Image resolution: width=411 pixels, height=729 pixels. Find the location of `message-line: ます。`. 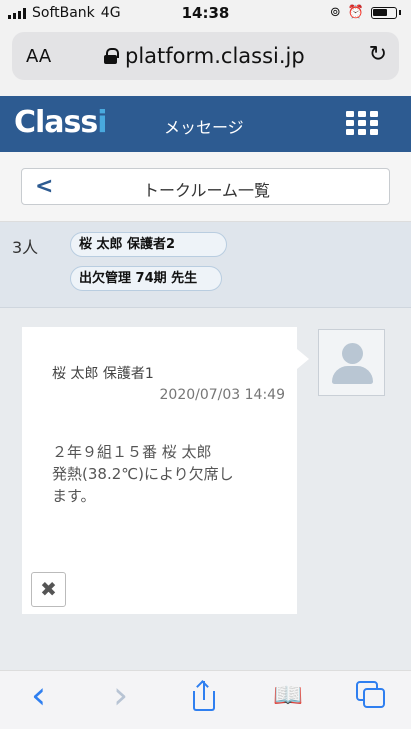

message-line: ます。 is located at coordinates (74, 495).